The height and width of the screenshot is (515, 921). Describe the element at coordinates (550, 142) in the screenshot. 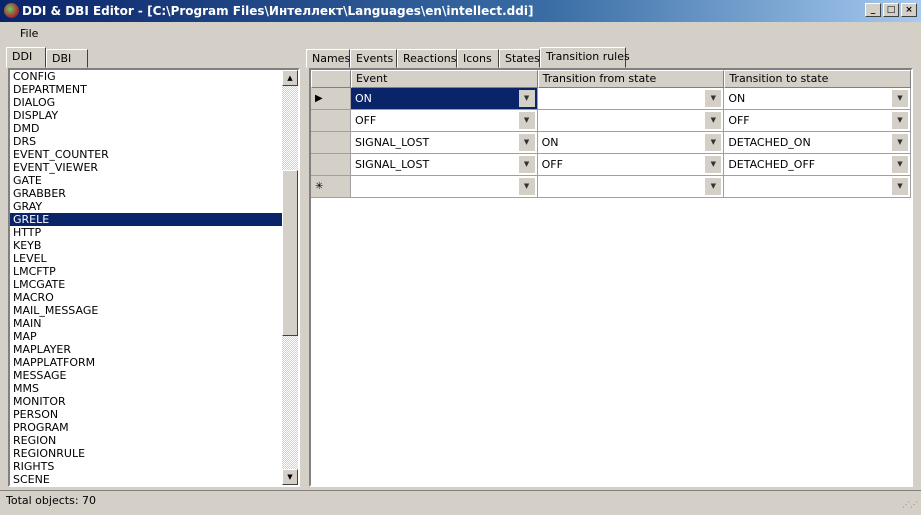

I see `from-value: ON` at that location.